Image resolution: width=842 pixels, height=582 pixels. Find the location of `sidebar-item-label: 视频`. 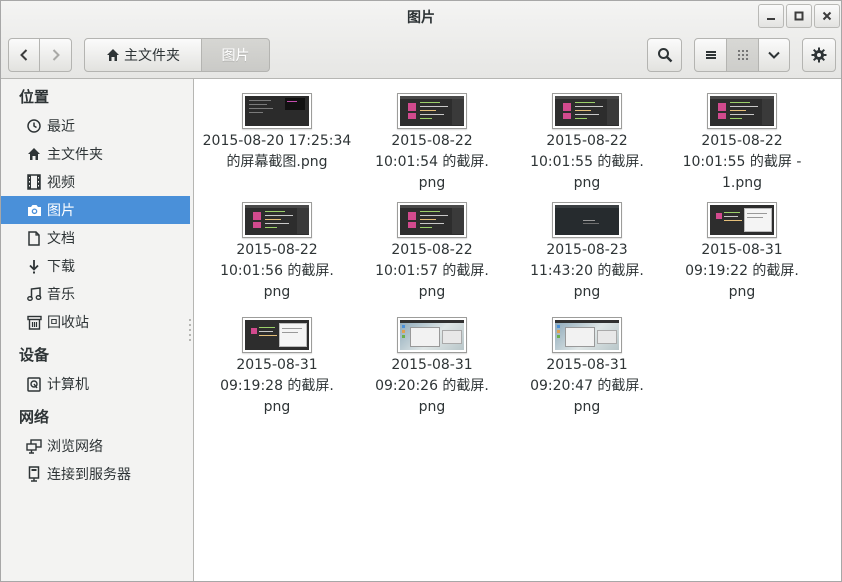

sidebar-item-label: 视频 is located at coordinates (61, 183).